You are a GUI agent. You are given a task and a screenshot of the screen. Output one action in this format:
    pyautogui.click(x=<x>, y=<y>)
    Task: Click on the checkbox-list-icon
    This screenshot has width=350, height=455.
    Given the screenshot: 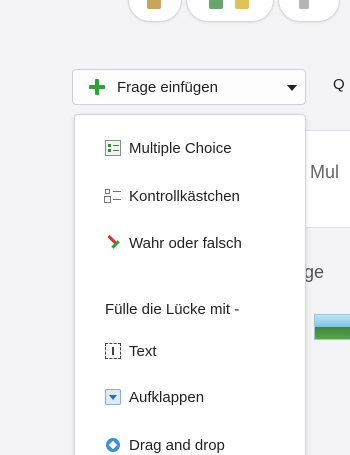 What is the action you would take?
    pyautogui.click(x=113, y=196)
    